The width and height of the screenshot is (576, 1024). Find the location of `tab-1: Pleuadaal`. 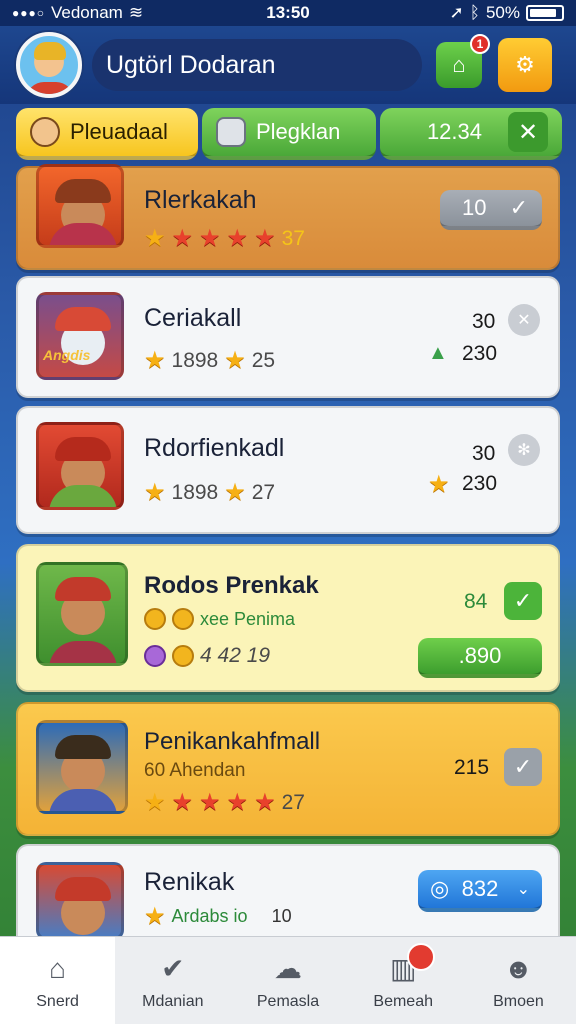

tab-1: Pleuadaal is located at coordinates (107, 134).